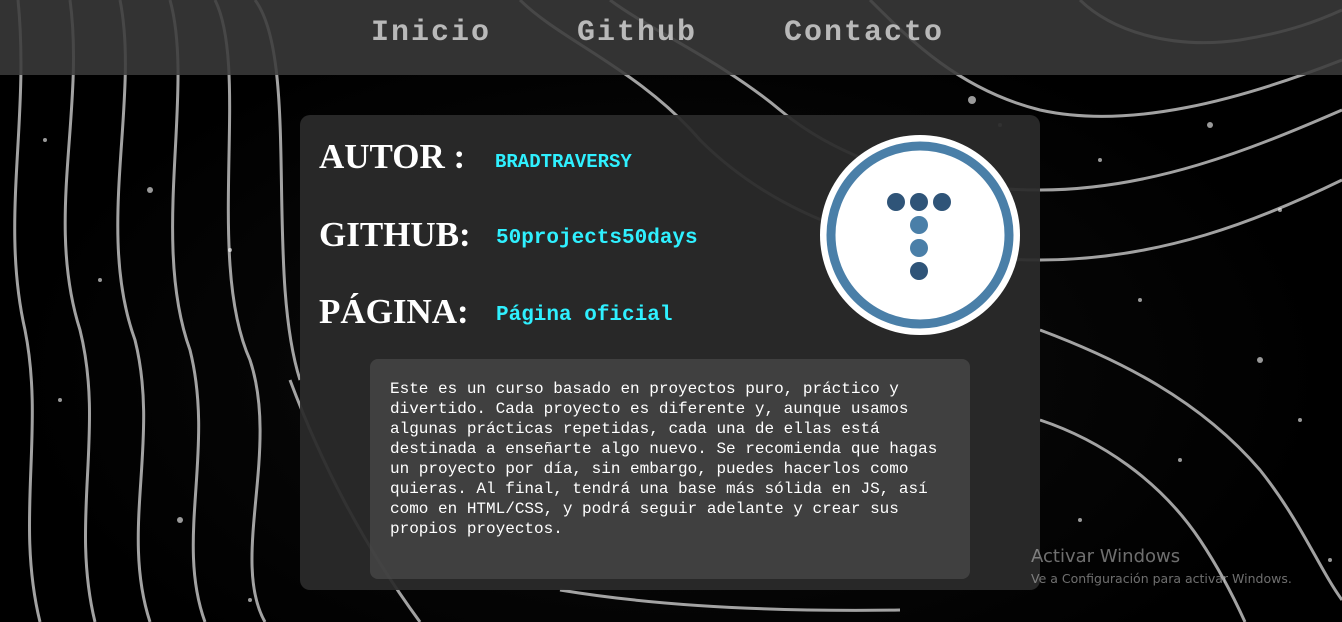  What do you see at coordinates (395, 234) in the screenshot?
I see `github-label: GITHUB:` at bounding box center [395, 234].